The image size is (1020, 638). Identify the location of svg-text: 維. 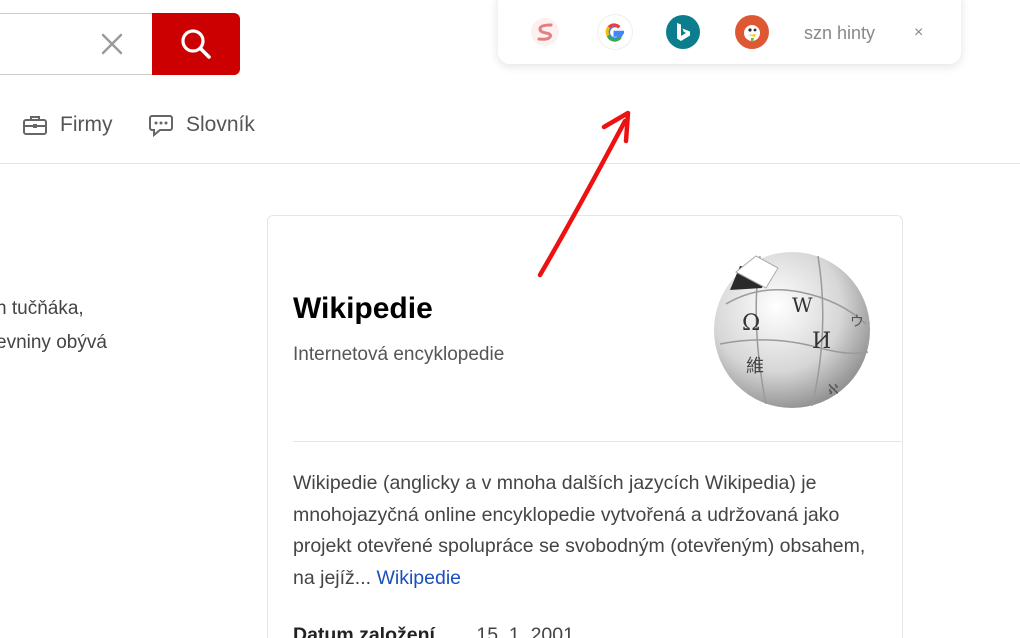
(755, 366).